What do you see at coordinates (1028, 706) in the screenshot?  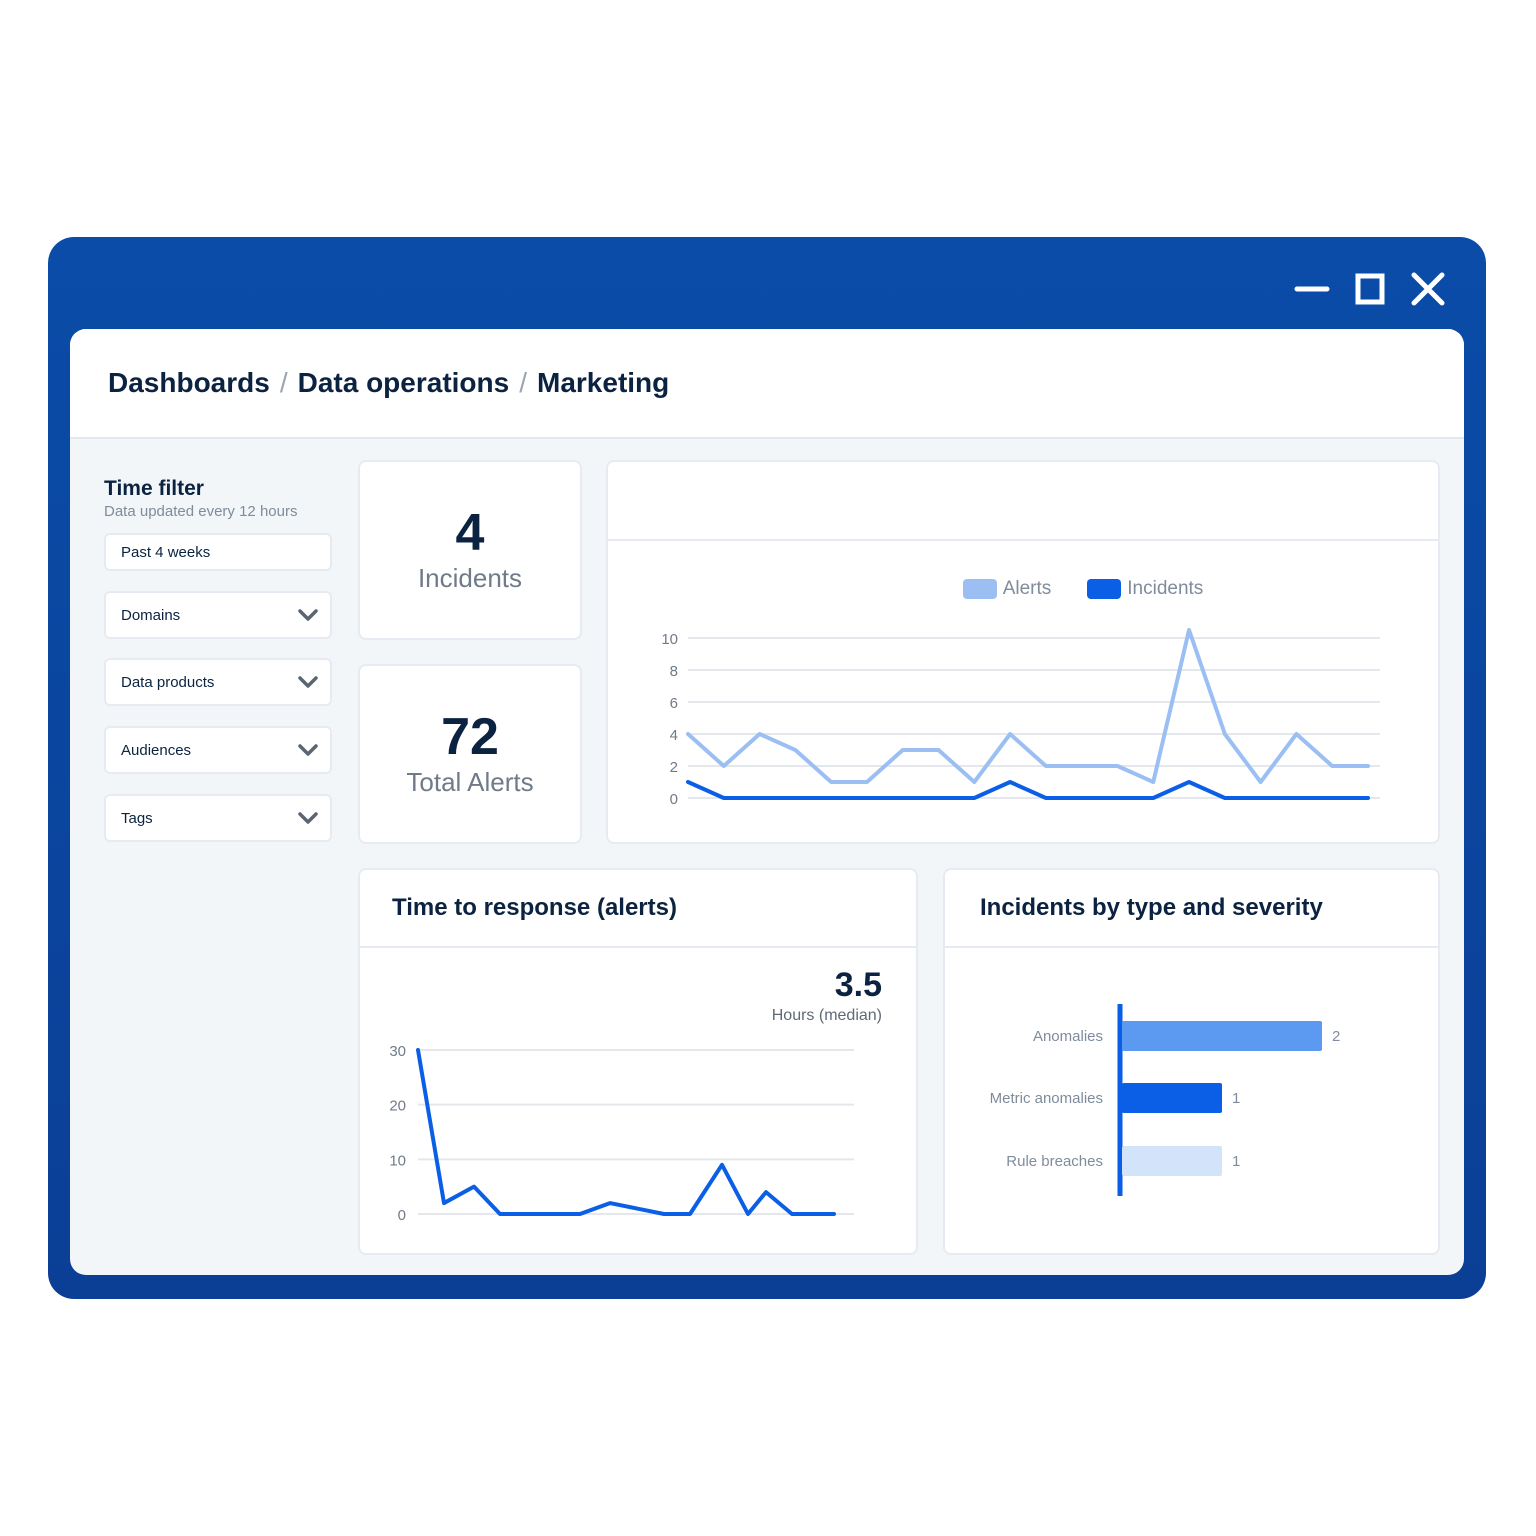 I see `series-line-alerts` at bounding box center [1028, 706].